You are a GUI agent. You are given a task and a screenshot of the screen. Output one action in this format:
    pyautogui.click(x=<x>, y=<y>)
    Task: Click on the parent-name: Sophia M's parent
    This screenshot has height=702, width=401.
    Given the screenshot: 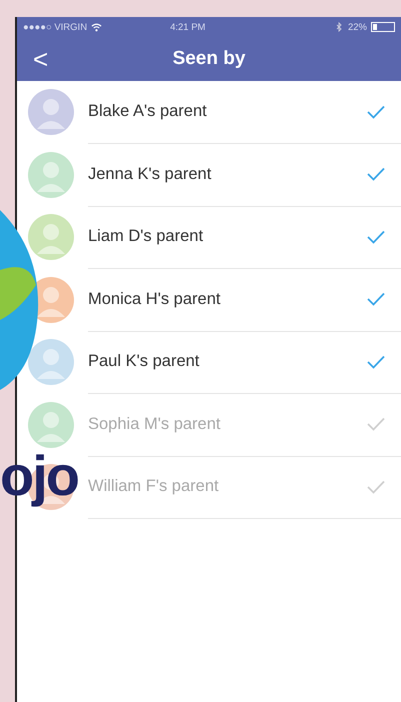 What is the action you would take?
    pyautogui.click(x=154, y=424)
    